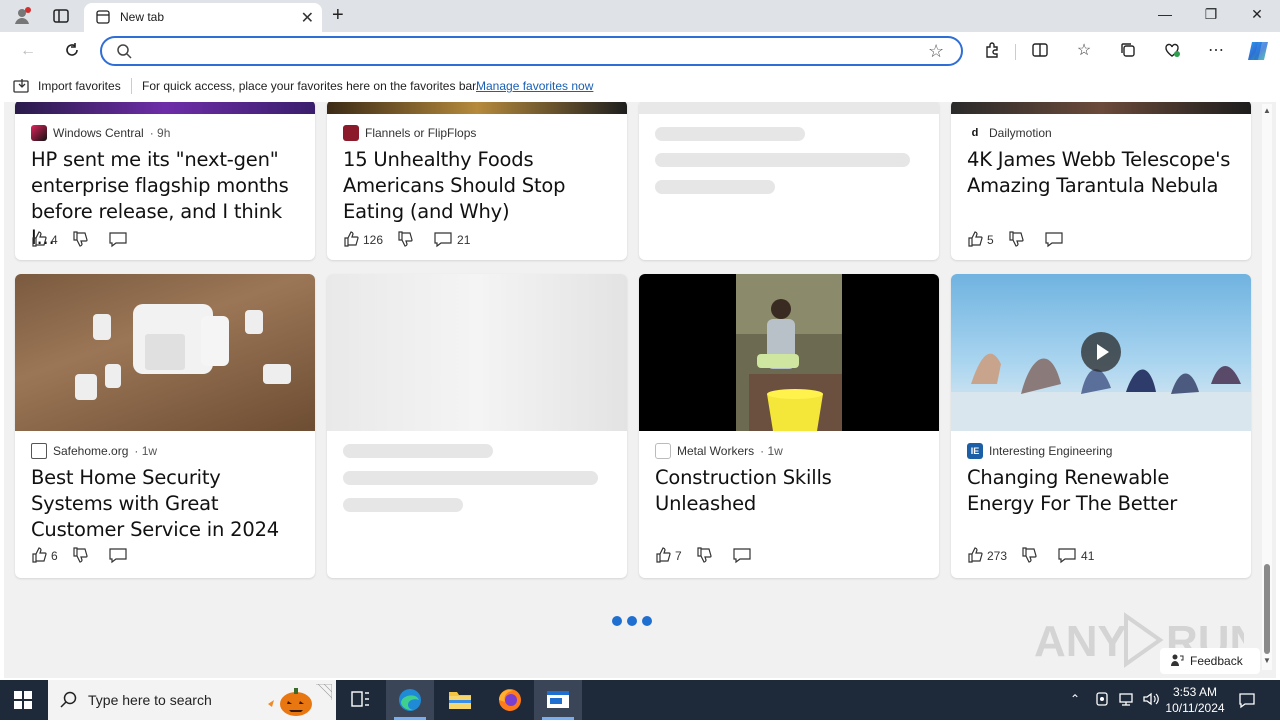  Describe the element at coordinates (460, 700) in the screenshot. I see `taskbar-file-explorer-icon` at that location.